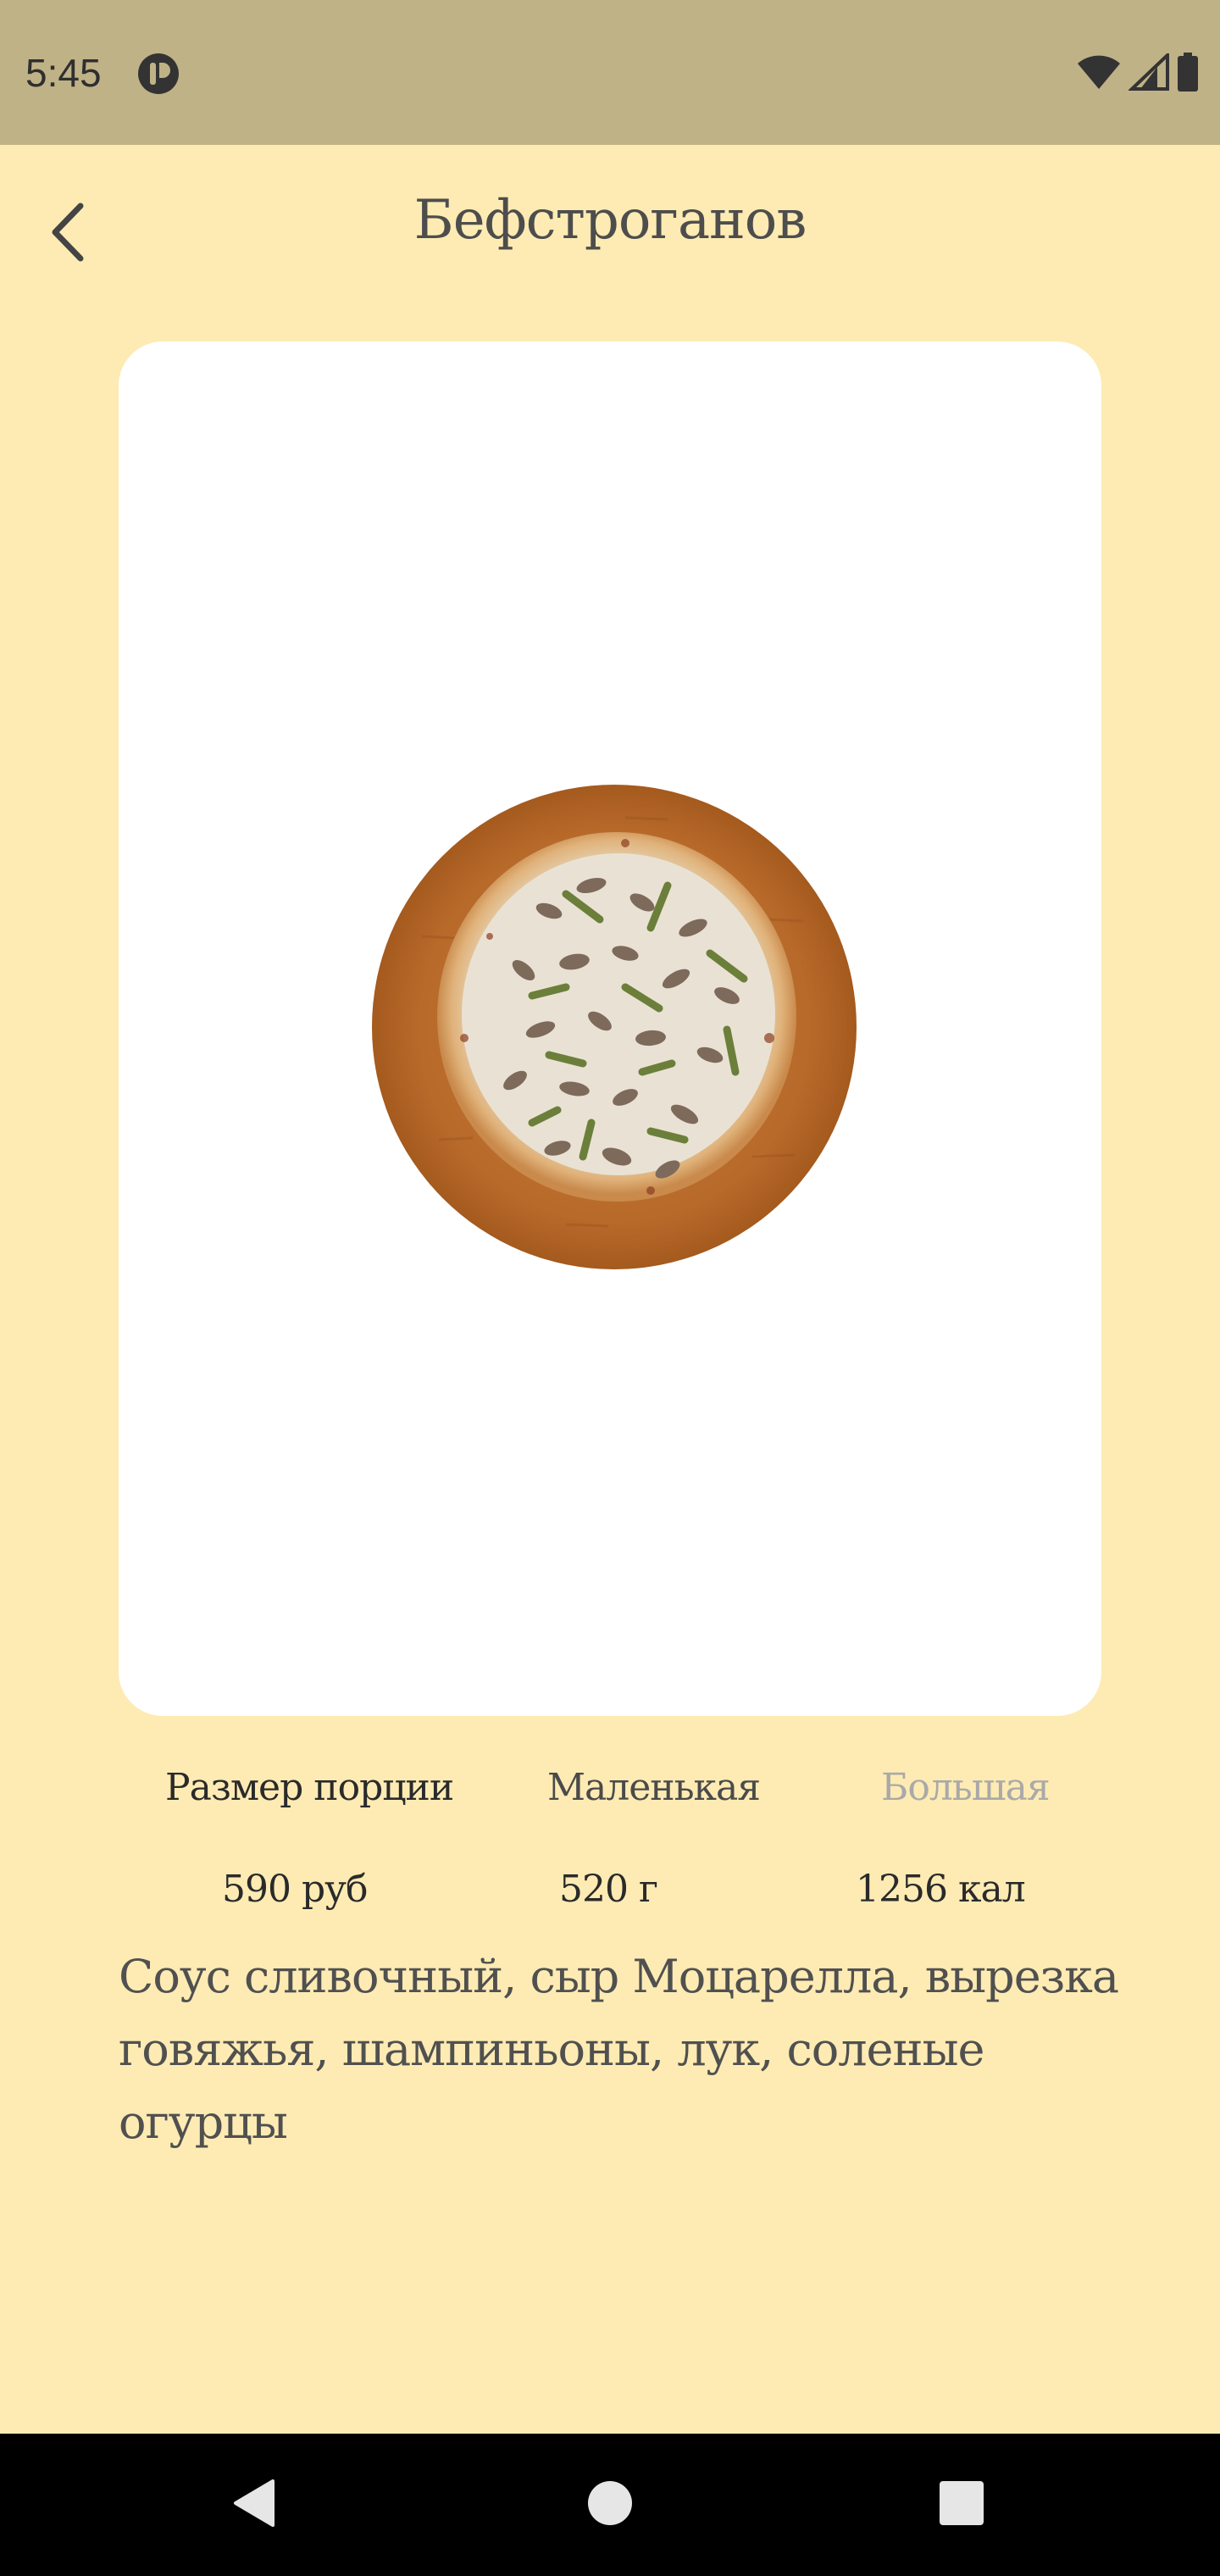 The height and width of the screenshot is (2576, 1220). I want to click on product-calories: 1256 кал, so click(941, 1889).